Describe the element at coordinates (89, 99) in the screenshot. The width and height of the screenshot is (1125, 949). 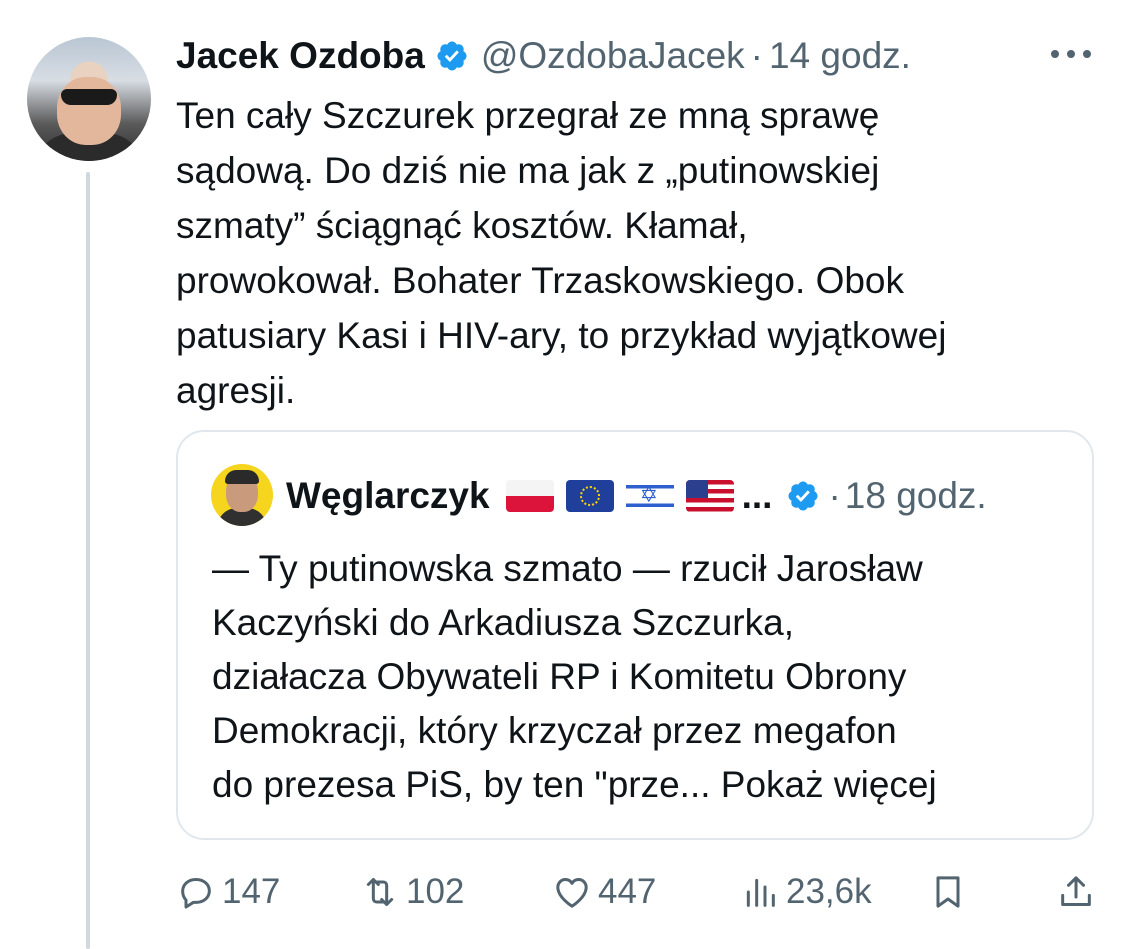
I see `author-avatar` at that location.